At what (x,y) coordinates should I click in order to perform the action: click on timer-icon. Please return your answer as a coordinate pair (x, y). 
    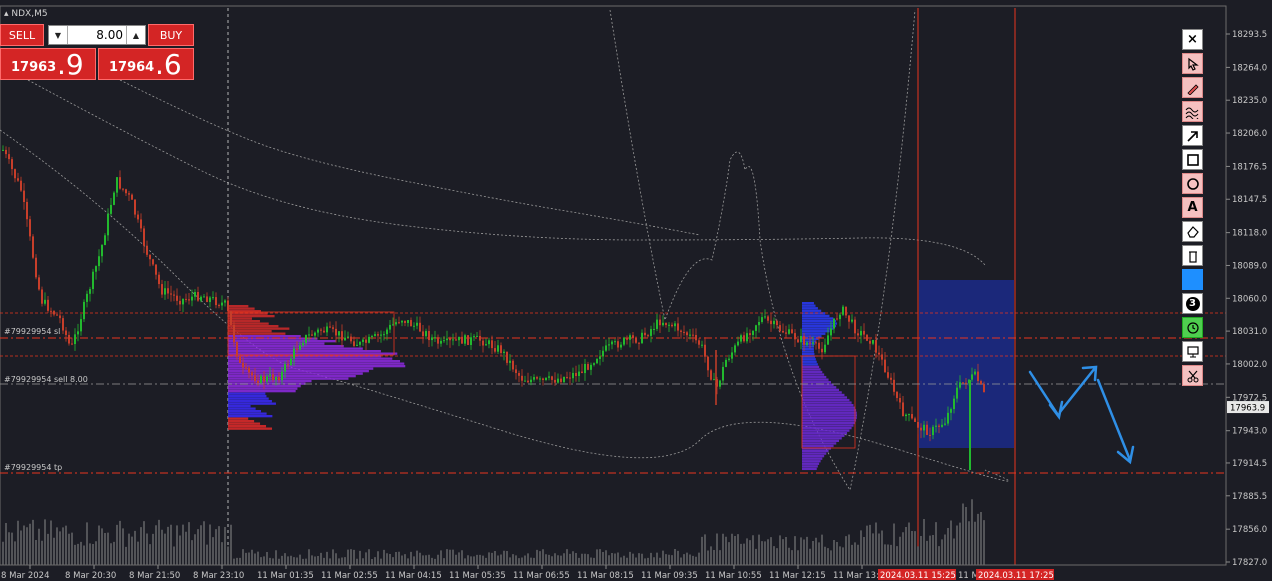
    Looking at the image, I should click on (1192, 327).